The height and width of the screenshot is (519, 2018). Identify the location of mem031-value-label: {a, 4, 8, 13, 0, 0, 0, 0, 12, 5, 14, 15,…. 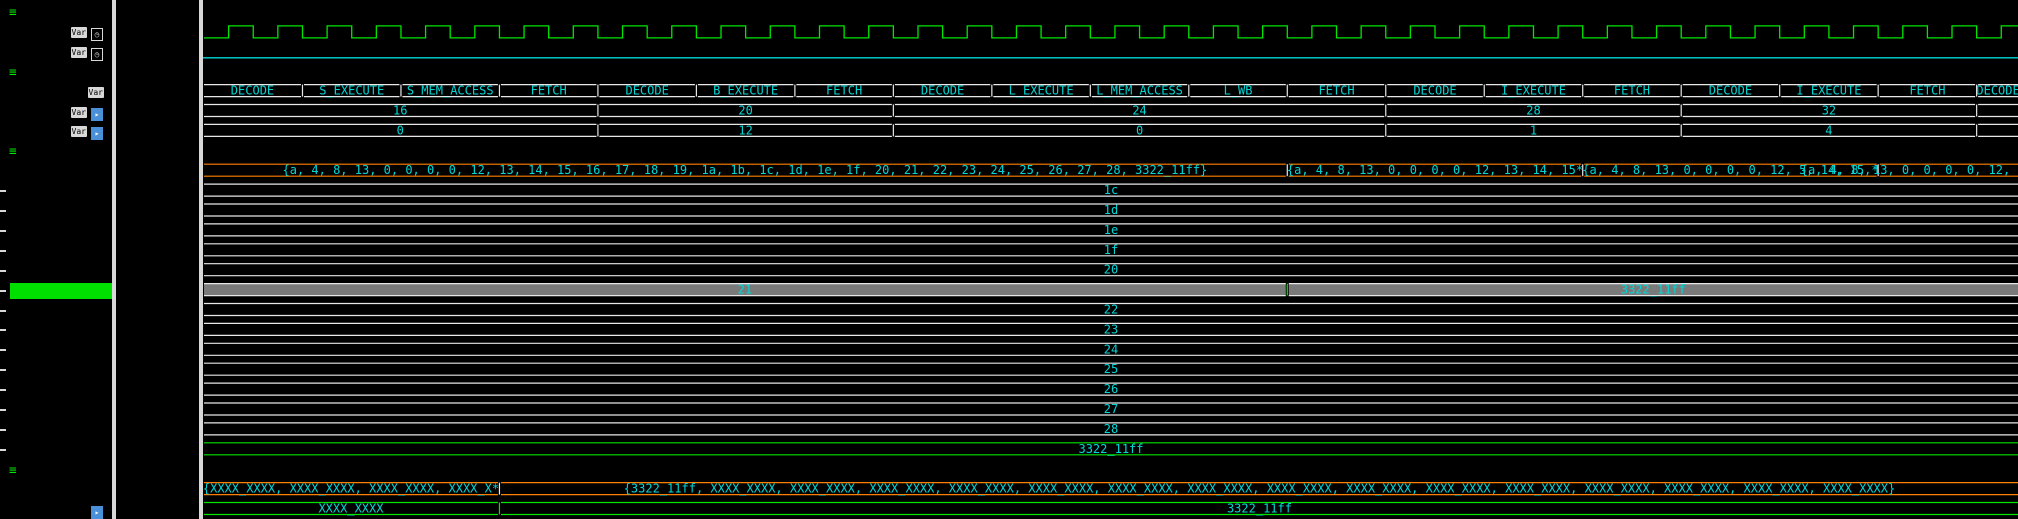
(1909, 170).